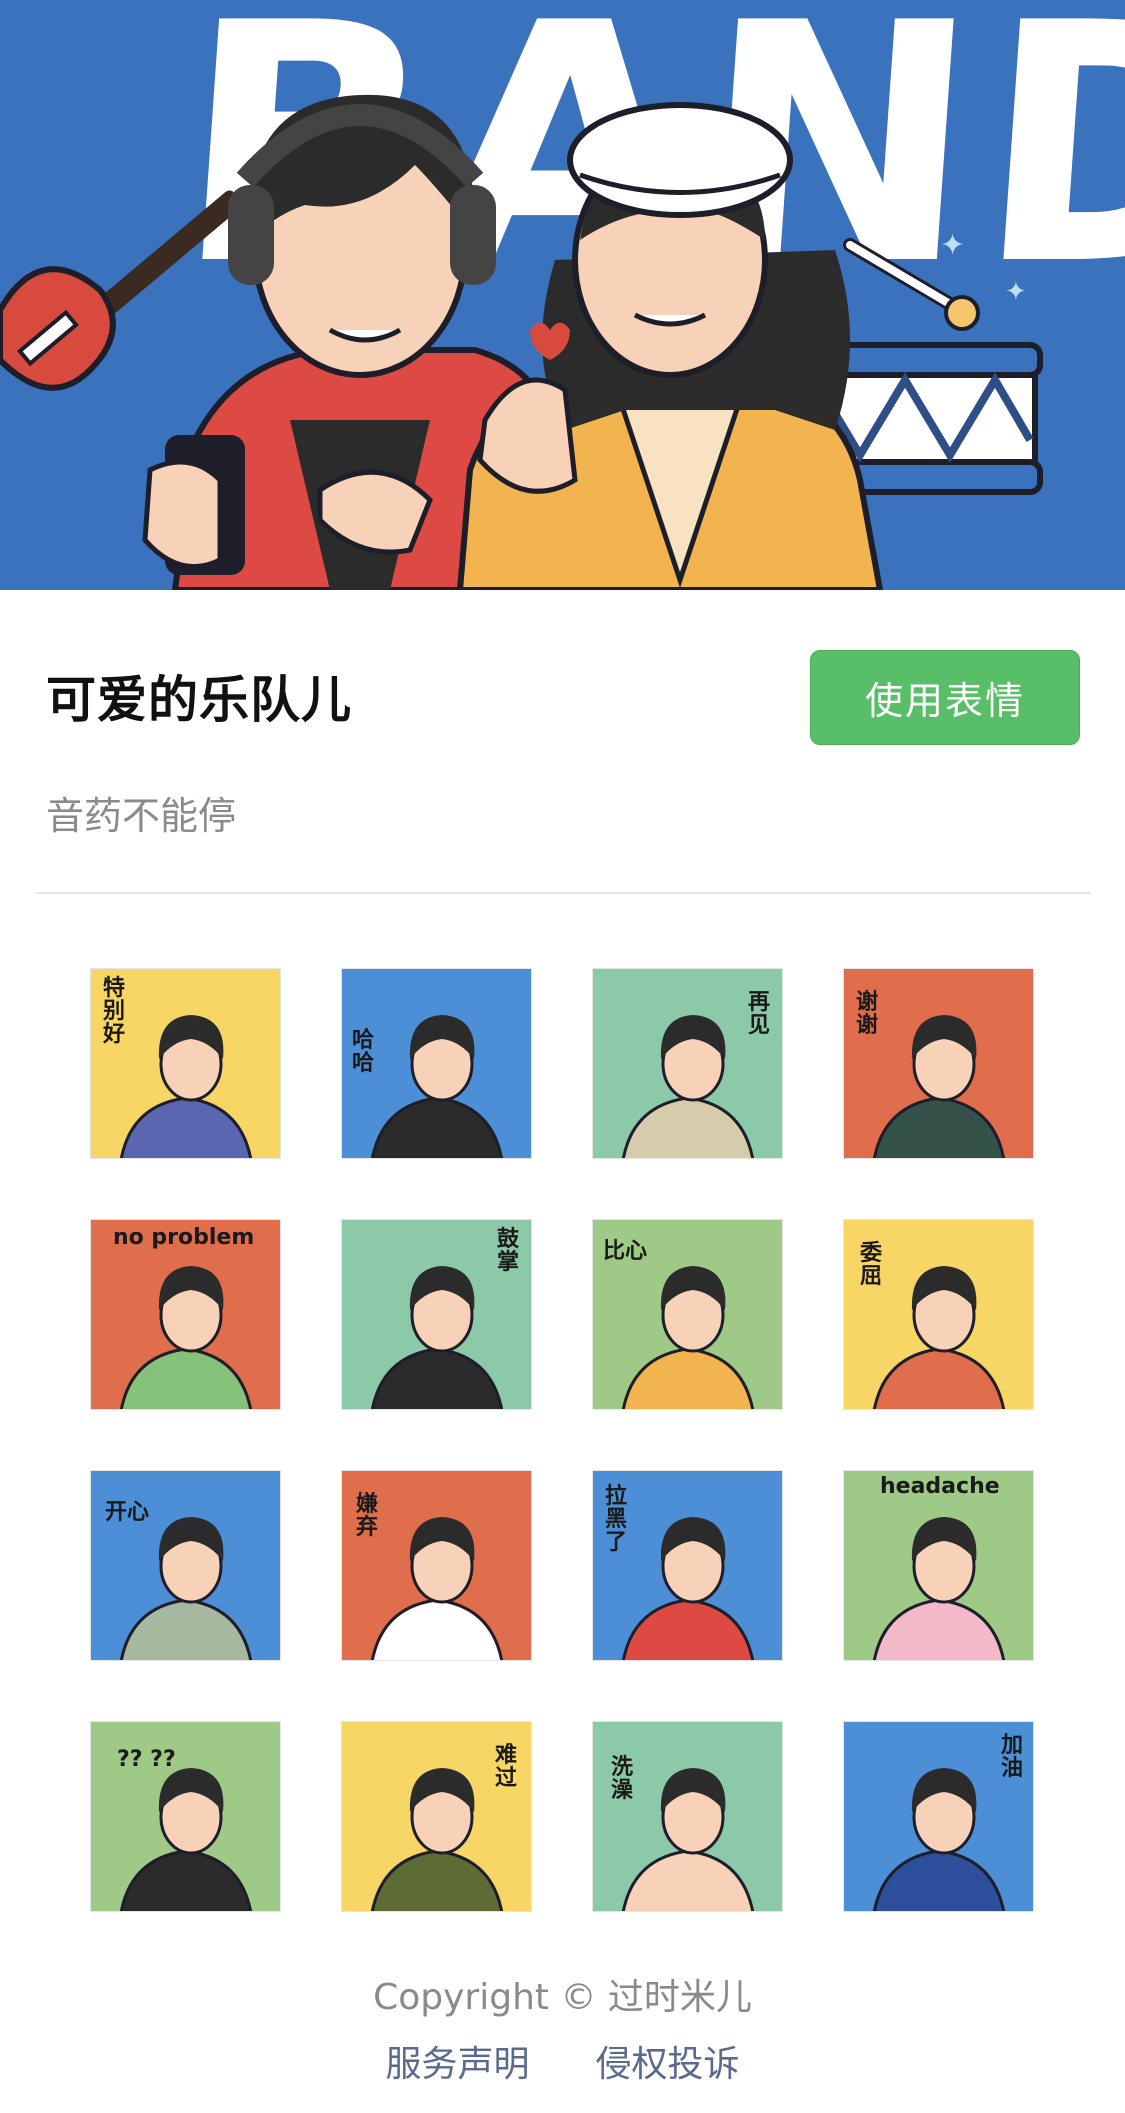 The width and height of the screenshot is (1125, 2113). What do you see at coordinates (562, 2061) in the screenshot?
I see `footer-links: 服务声明 侵权投诉` at bounding box center [562, 2061].